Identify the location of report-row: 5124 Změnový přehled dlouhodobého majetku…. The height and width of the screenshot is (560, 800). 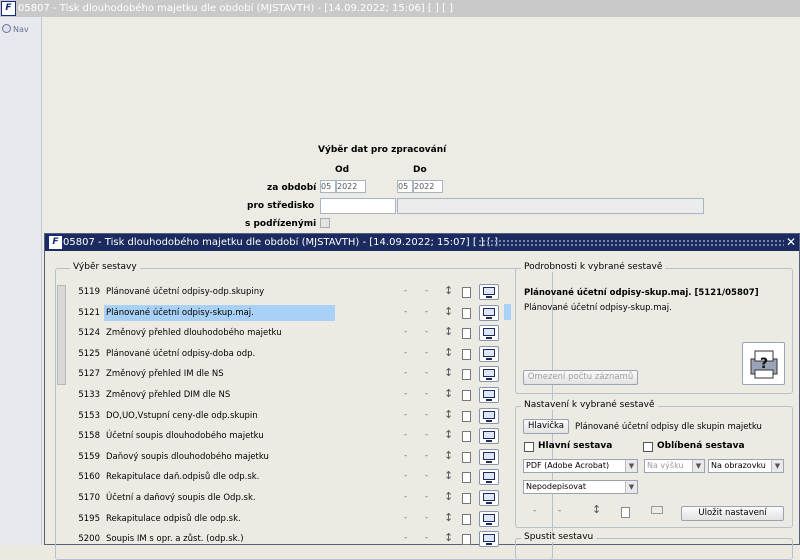
(305, 334).